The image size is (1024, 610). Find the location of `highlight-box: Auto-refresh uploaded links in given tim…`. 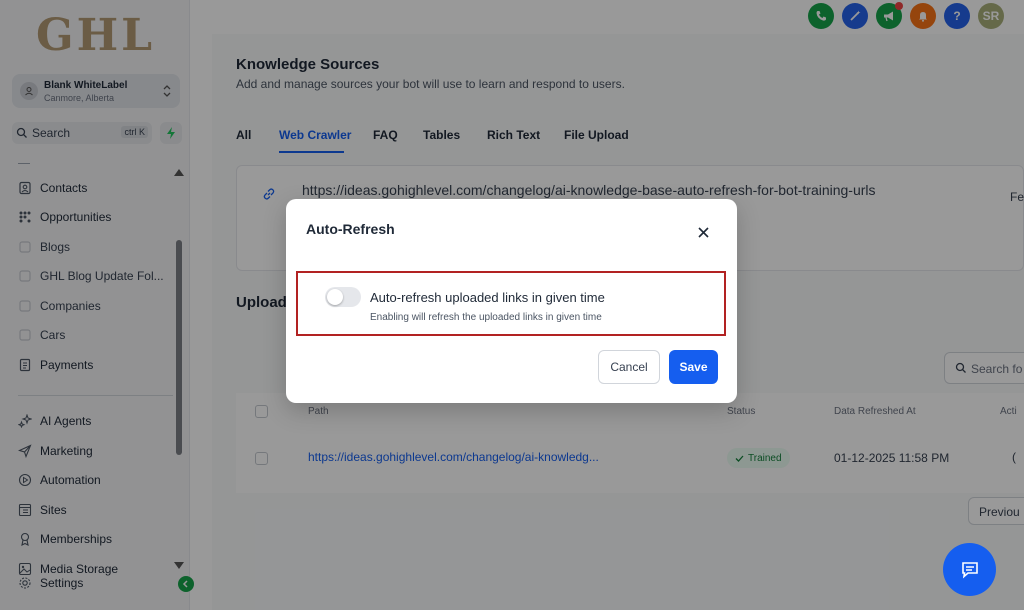

highlight-box: Auto-refresh uploaded links in given tim… is located at coordinates (511, 303).